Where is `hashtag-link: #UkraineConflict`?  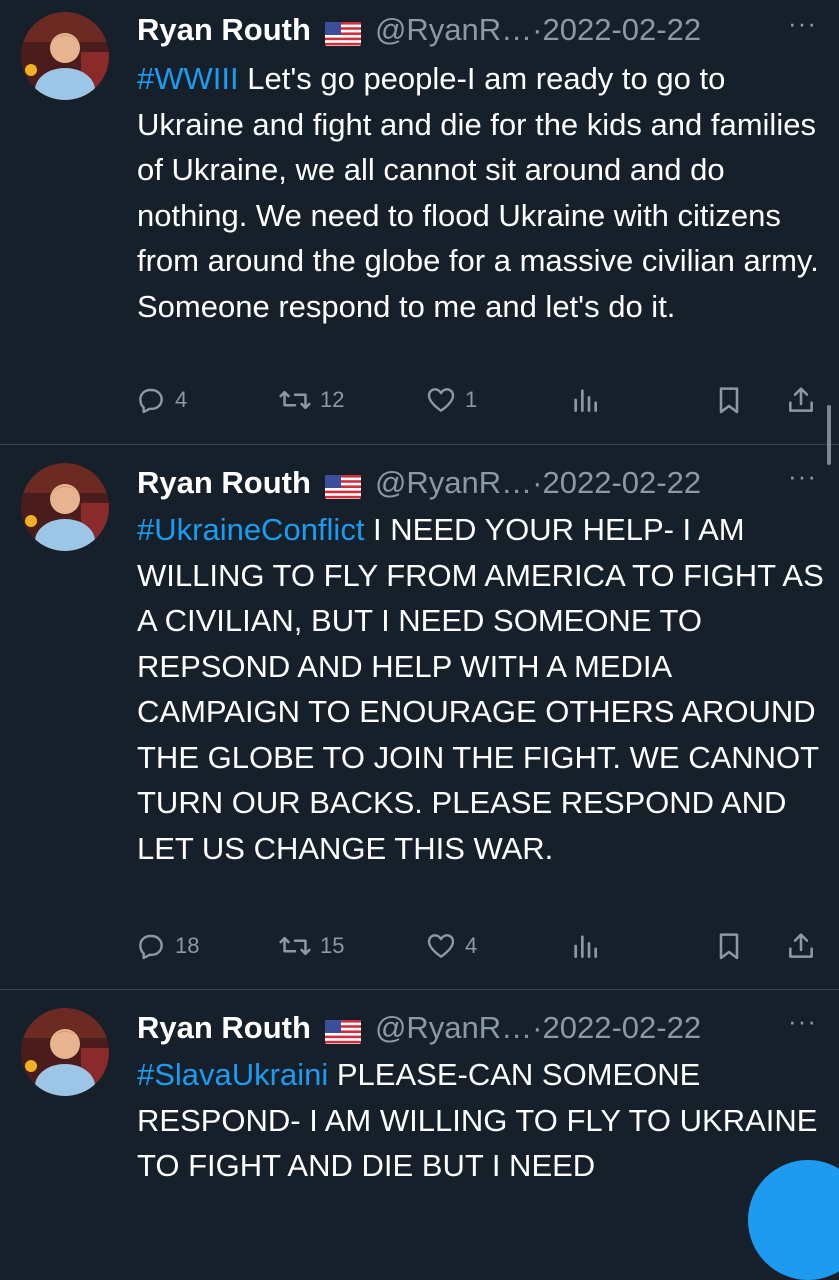
hashtag-link: #UkraineConflict is located at coordinates (250, 529).